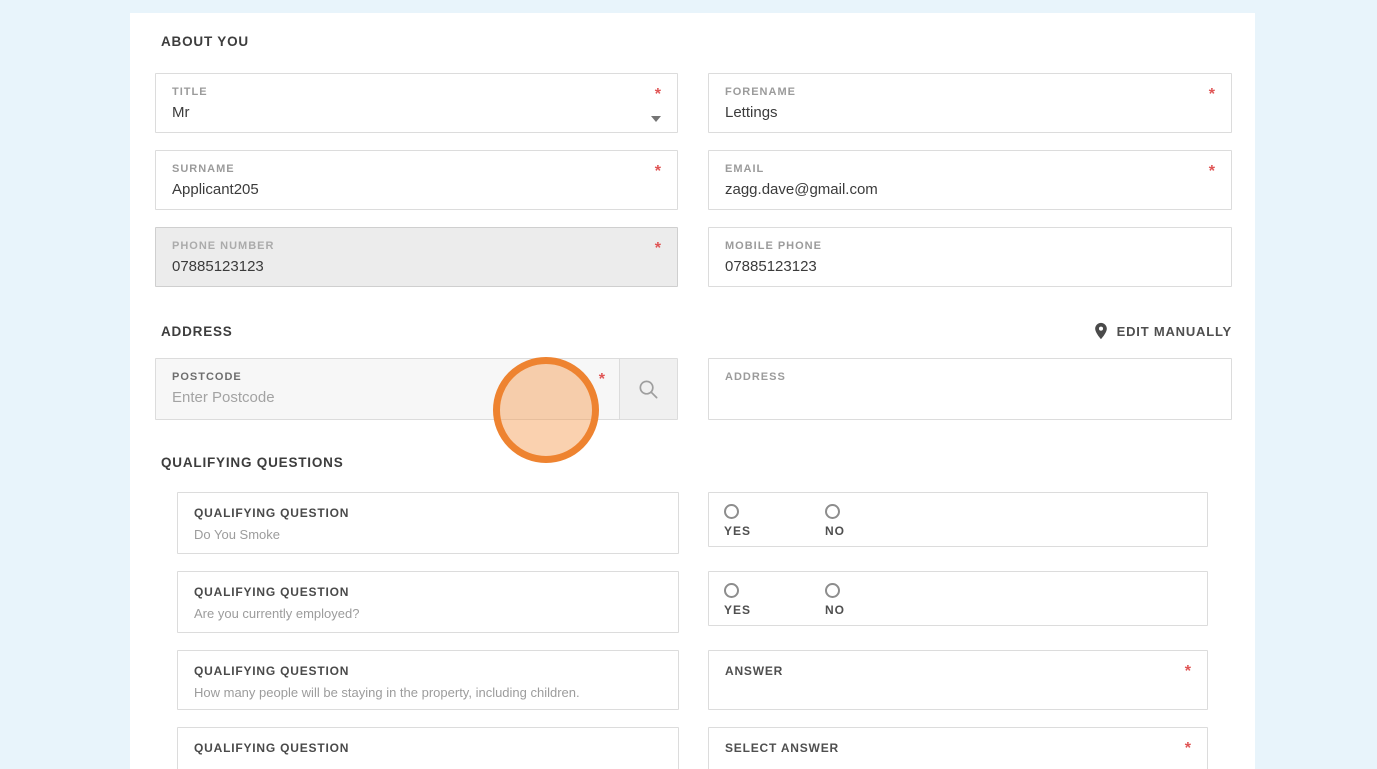 Image resolution: width=1377 pixels, height=769 pixels. What do you see at coordinates (190, 92) in the screenshot?
I see `title-label: TITLE` at bounding box center [190, 92].